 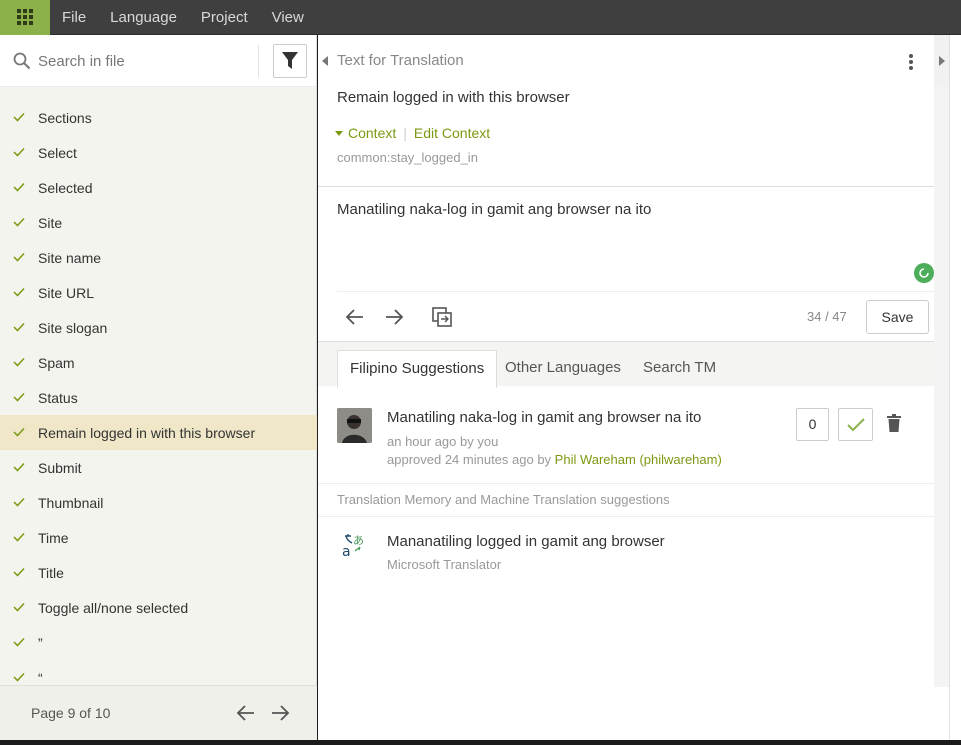 What do you see at coordinates (60, 467) in the screenshot?
I see `string-list-item-label: Submit` at bounding box center [60, 467].